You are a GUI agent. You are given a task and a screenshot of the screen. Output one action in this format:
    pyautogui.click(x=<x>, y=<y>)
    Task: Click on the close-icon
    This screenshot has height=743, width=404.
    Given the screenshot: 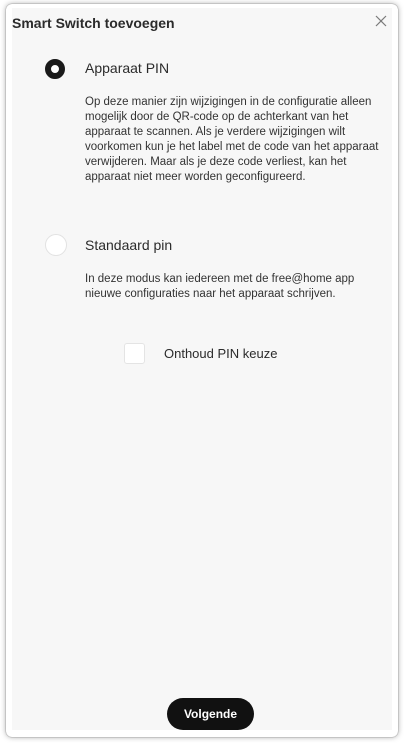 What is the action you would take?
    pyautogui.click(x=381, y=21)
    